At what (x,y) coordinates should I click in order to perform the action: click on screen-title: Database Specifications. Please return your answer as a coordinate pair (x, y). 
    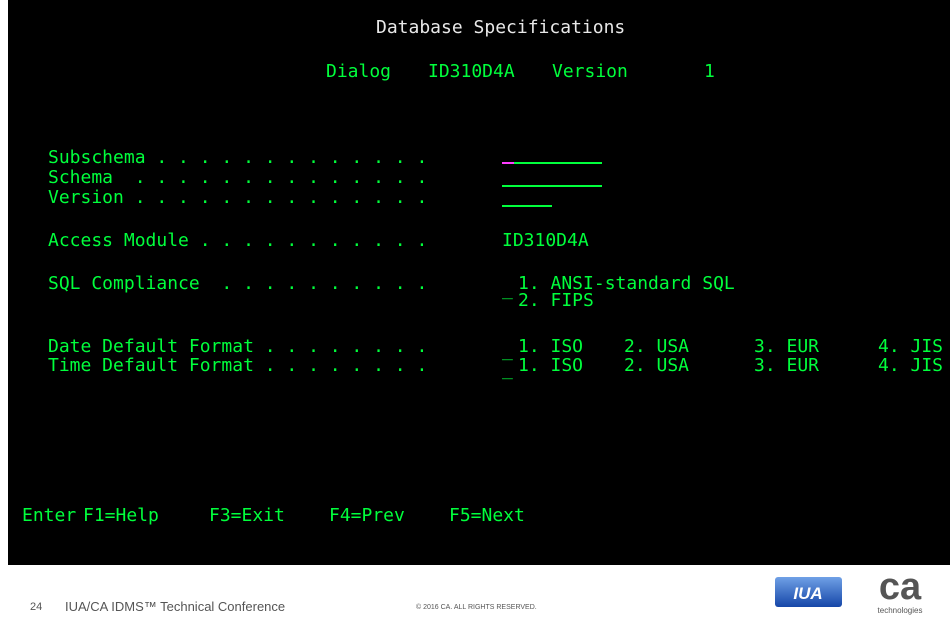
    Looking at the image, I should click on (501, 27).